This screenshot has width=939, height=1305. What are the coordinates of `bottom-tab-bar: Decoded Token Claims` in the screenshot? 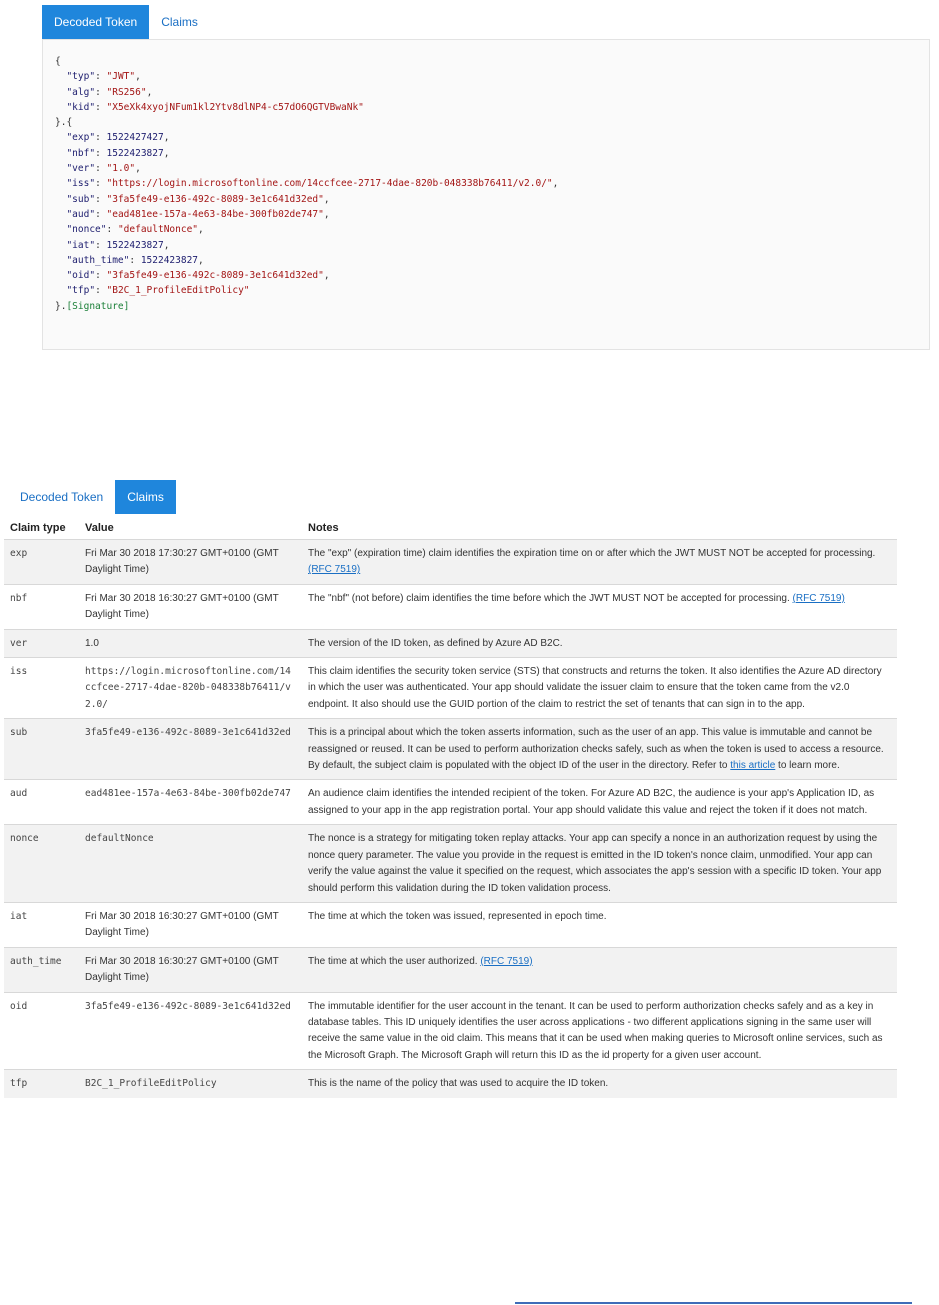 It's located at (92, 497).